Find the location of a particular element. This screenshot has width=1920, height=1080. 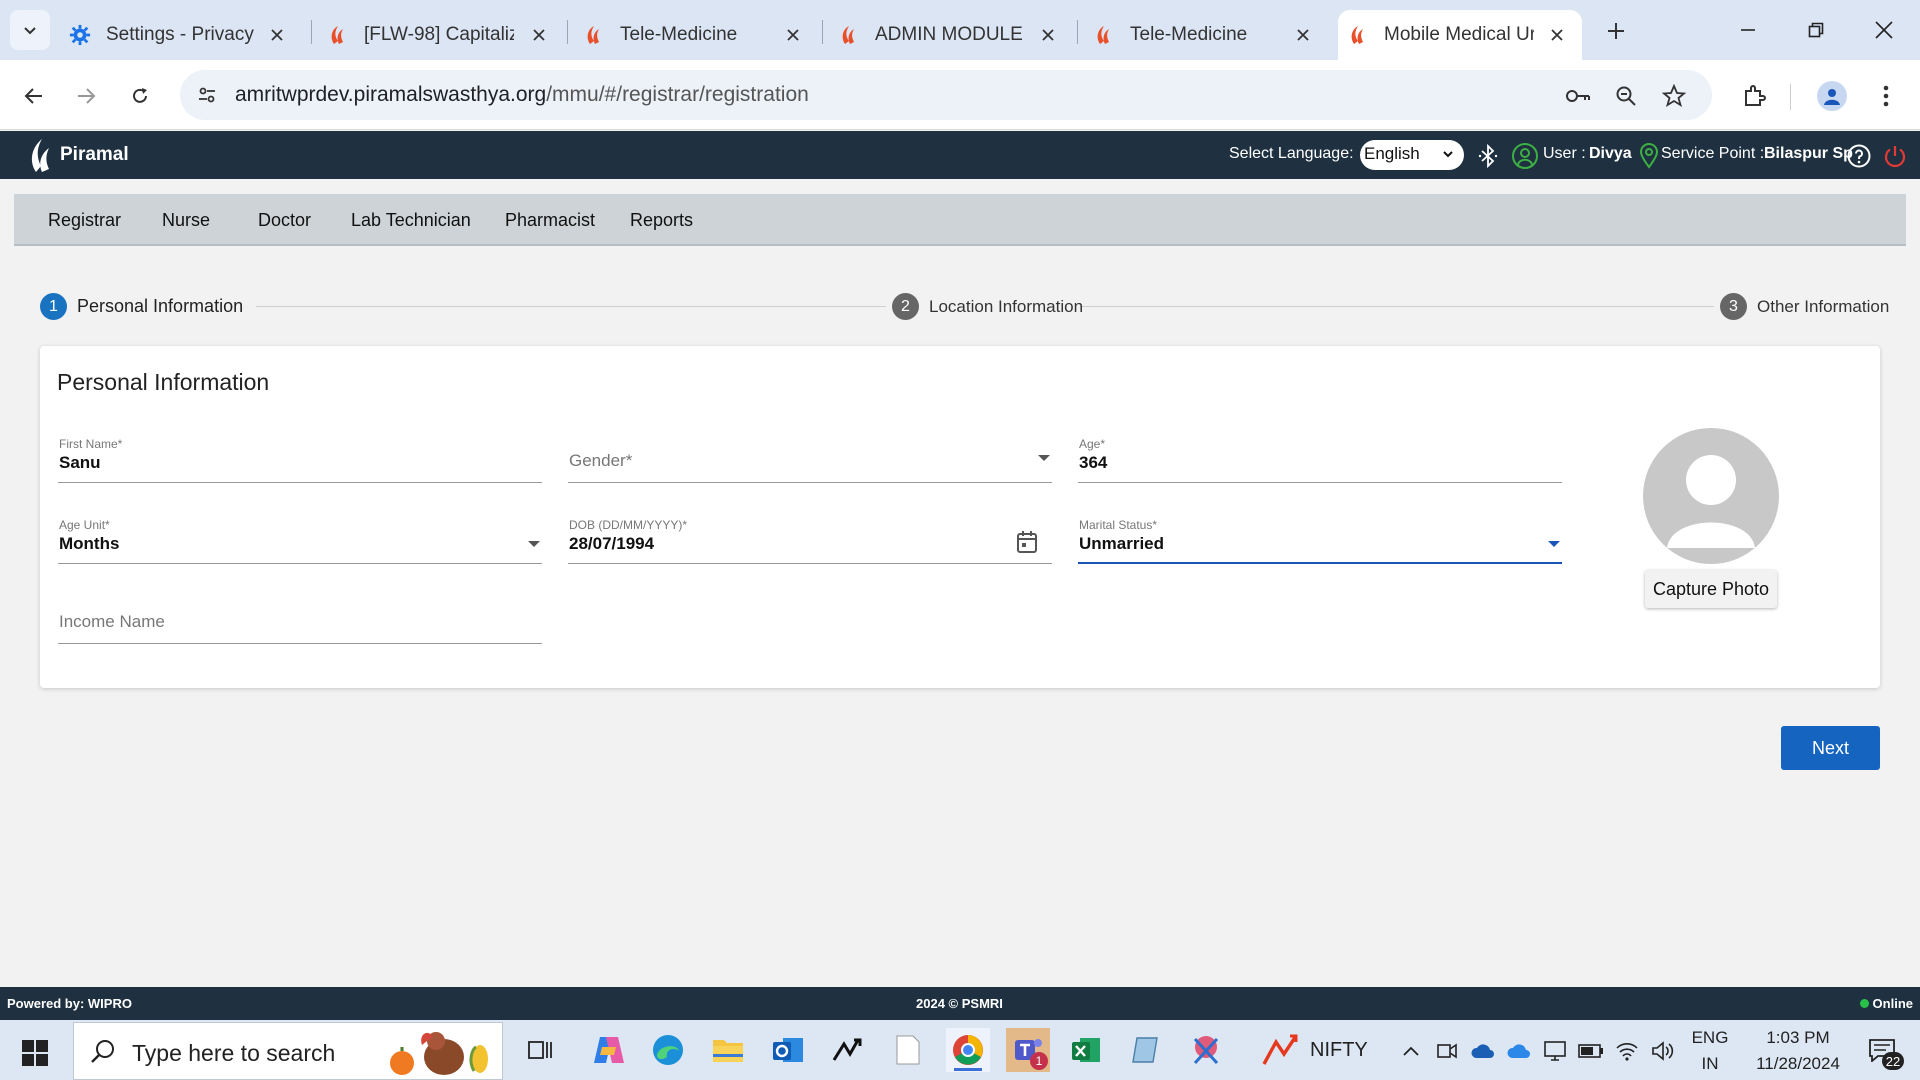

menu-item-registrar: Registrar is located at coordinates (84, 220).